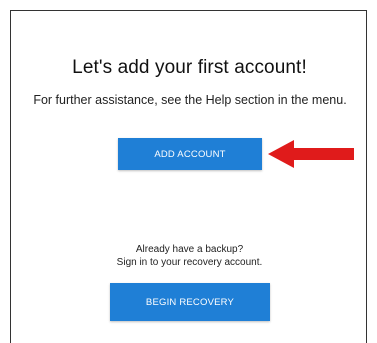  I want to click on begin-recovery-button: BEGIN RECOVERY, so click(190, 302).